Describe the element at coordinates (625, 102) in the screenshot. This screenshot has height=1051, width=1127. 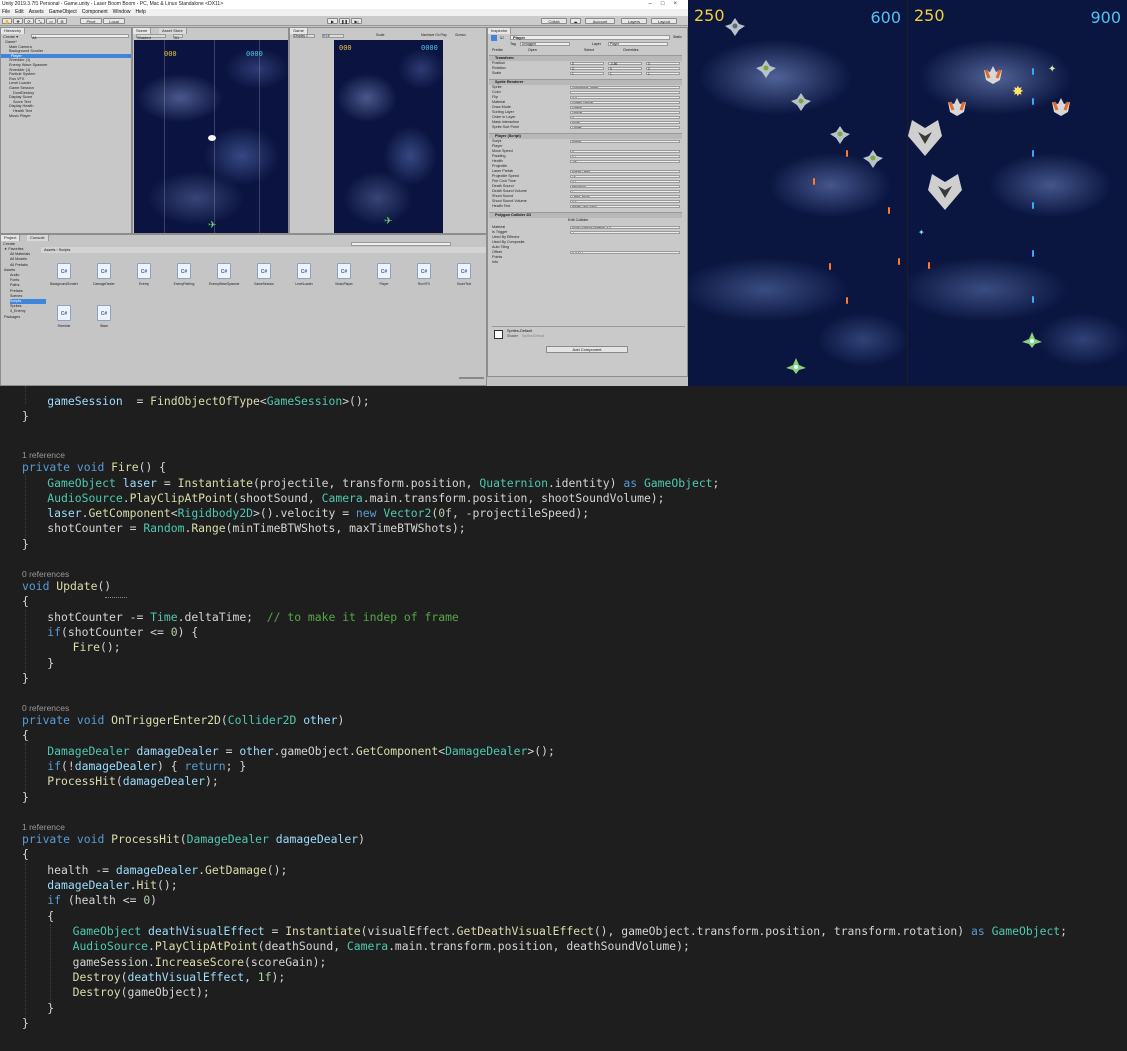
I see `sprite-renderer-field: Sprites-Default` at that location.